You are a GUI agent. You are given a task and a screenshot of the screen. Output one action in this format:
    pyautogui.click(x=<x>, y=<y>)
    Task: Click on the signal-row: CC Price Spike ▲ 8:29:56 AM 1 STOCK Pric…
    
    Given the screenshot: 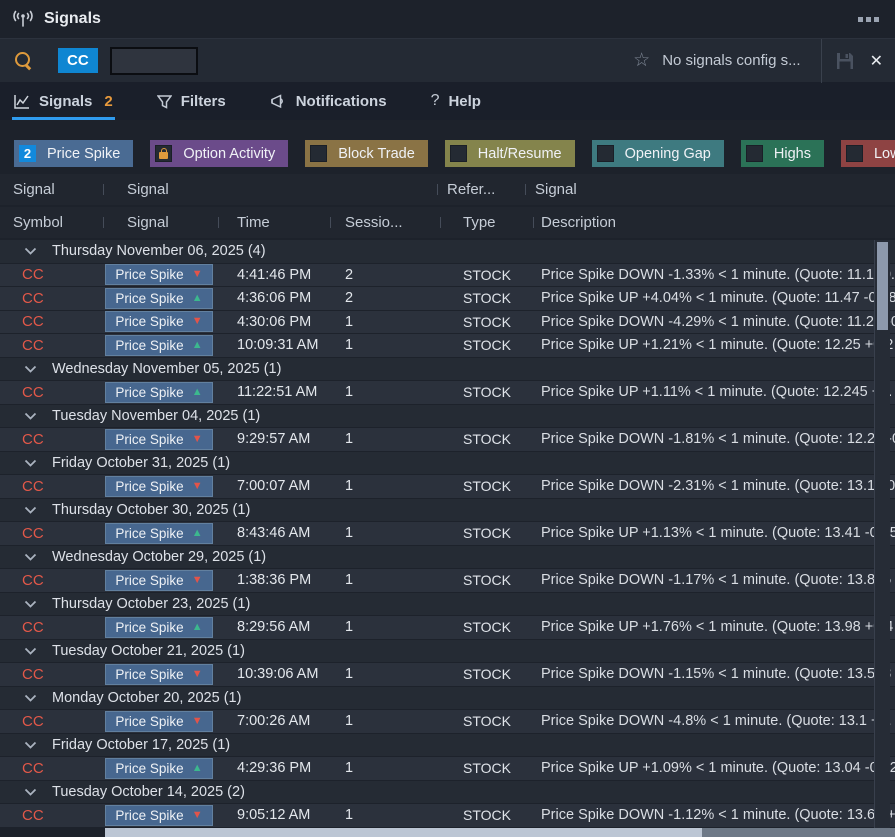 What is the action you would take?
    pyautogui.click(x=447, y=628)
    